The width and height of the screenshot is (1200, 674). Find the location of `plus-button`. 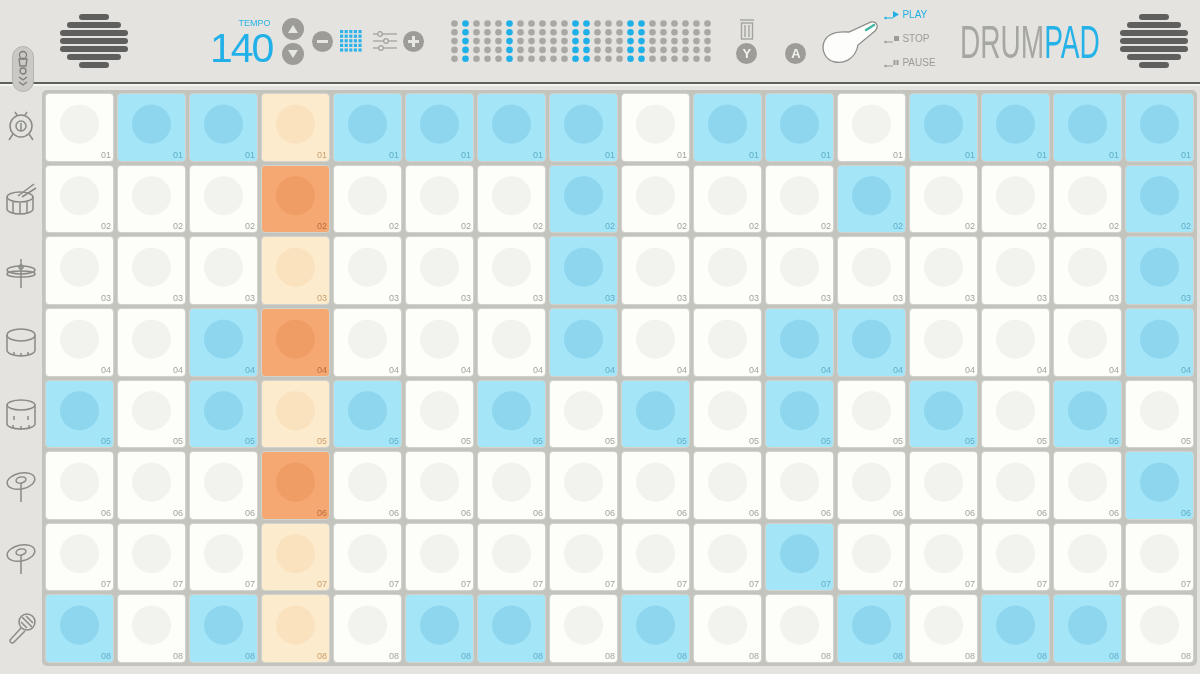

plus-button is located at coordinates (414, 41).